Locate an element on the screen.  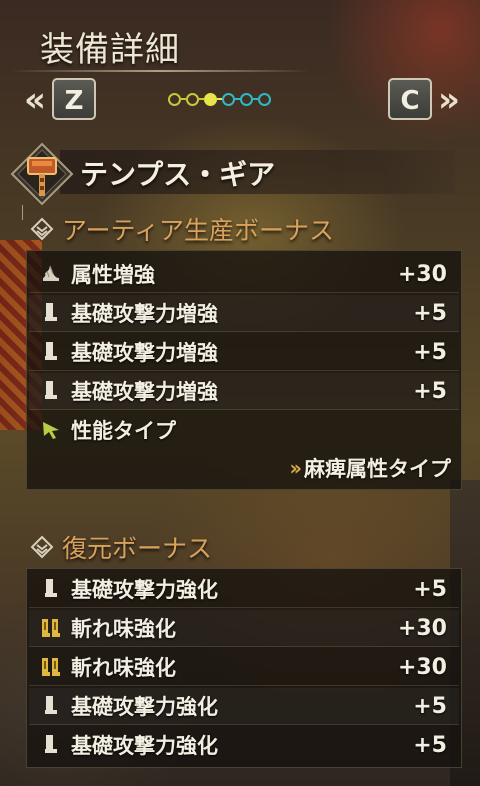
next-page-key-button: C is located at coordinates (410, 99).